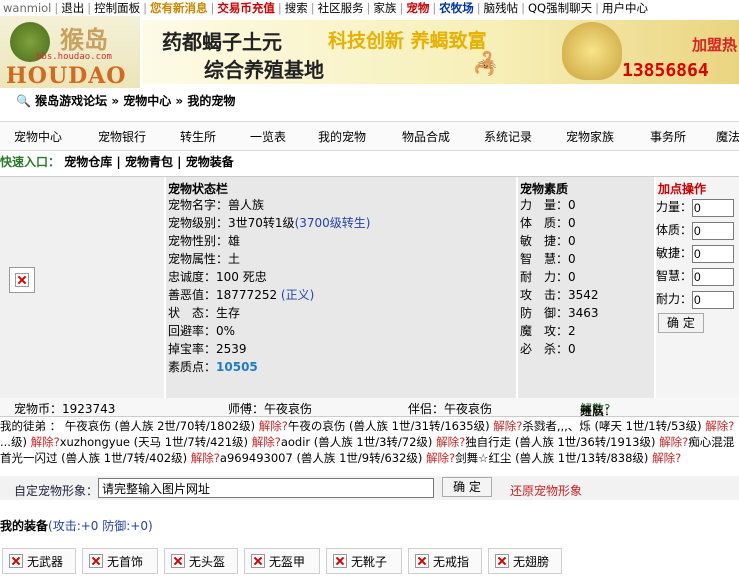  I want to click on logo-english: HOUDAO, so click(66, 76).